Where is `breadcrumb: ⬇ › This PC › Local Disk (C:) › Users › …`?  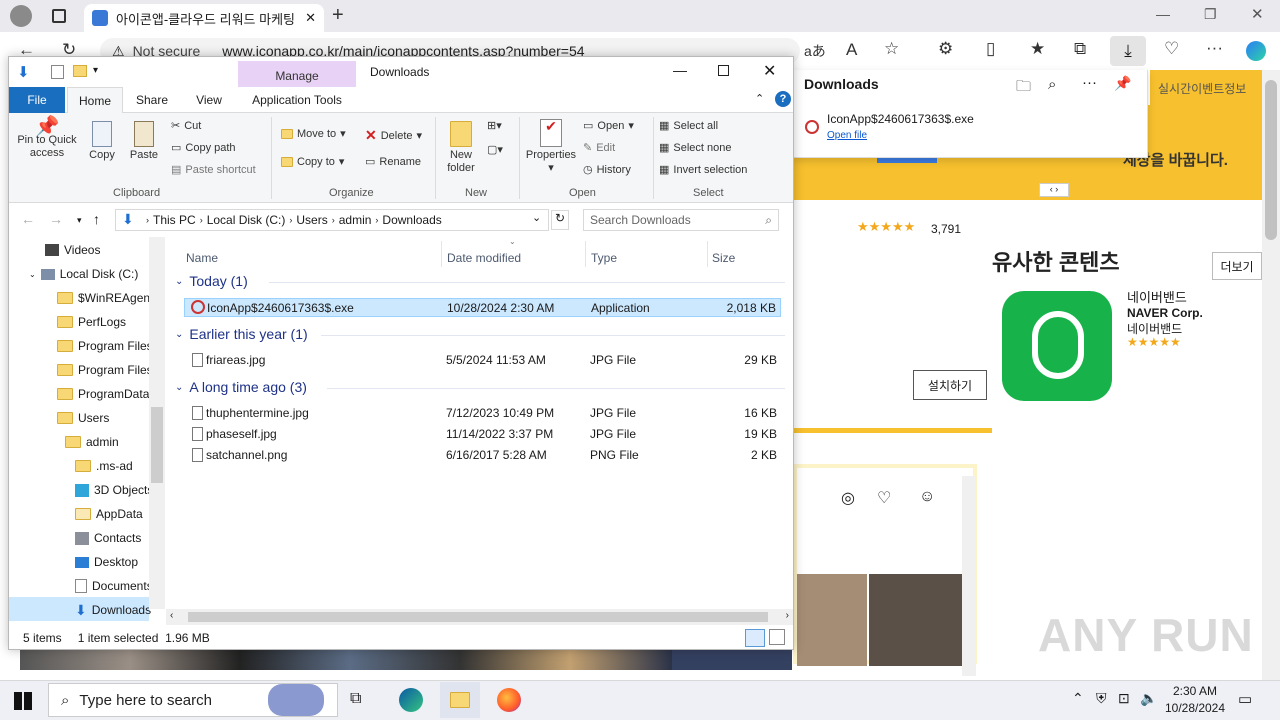 breadcrumb: ⬇ › This PC › Local Disk (C:) › Users › … is located at coordinates (332, 220).